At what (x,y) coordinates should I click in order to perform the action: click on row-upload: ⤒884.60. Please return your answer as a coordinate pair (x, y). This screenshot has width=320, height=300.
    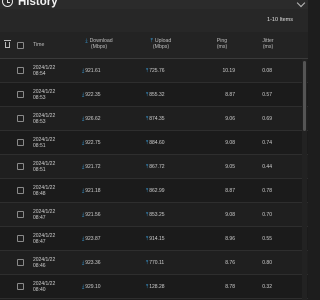
    Looking at the image, I should click on (155, 143).